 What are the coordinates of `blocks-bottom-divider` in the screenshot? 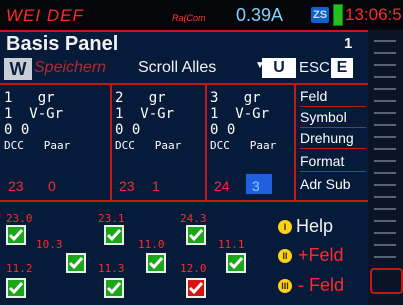 It's located at (184, 201).